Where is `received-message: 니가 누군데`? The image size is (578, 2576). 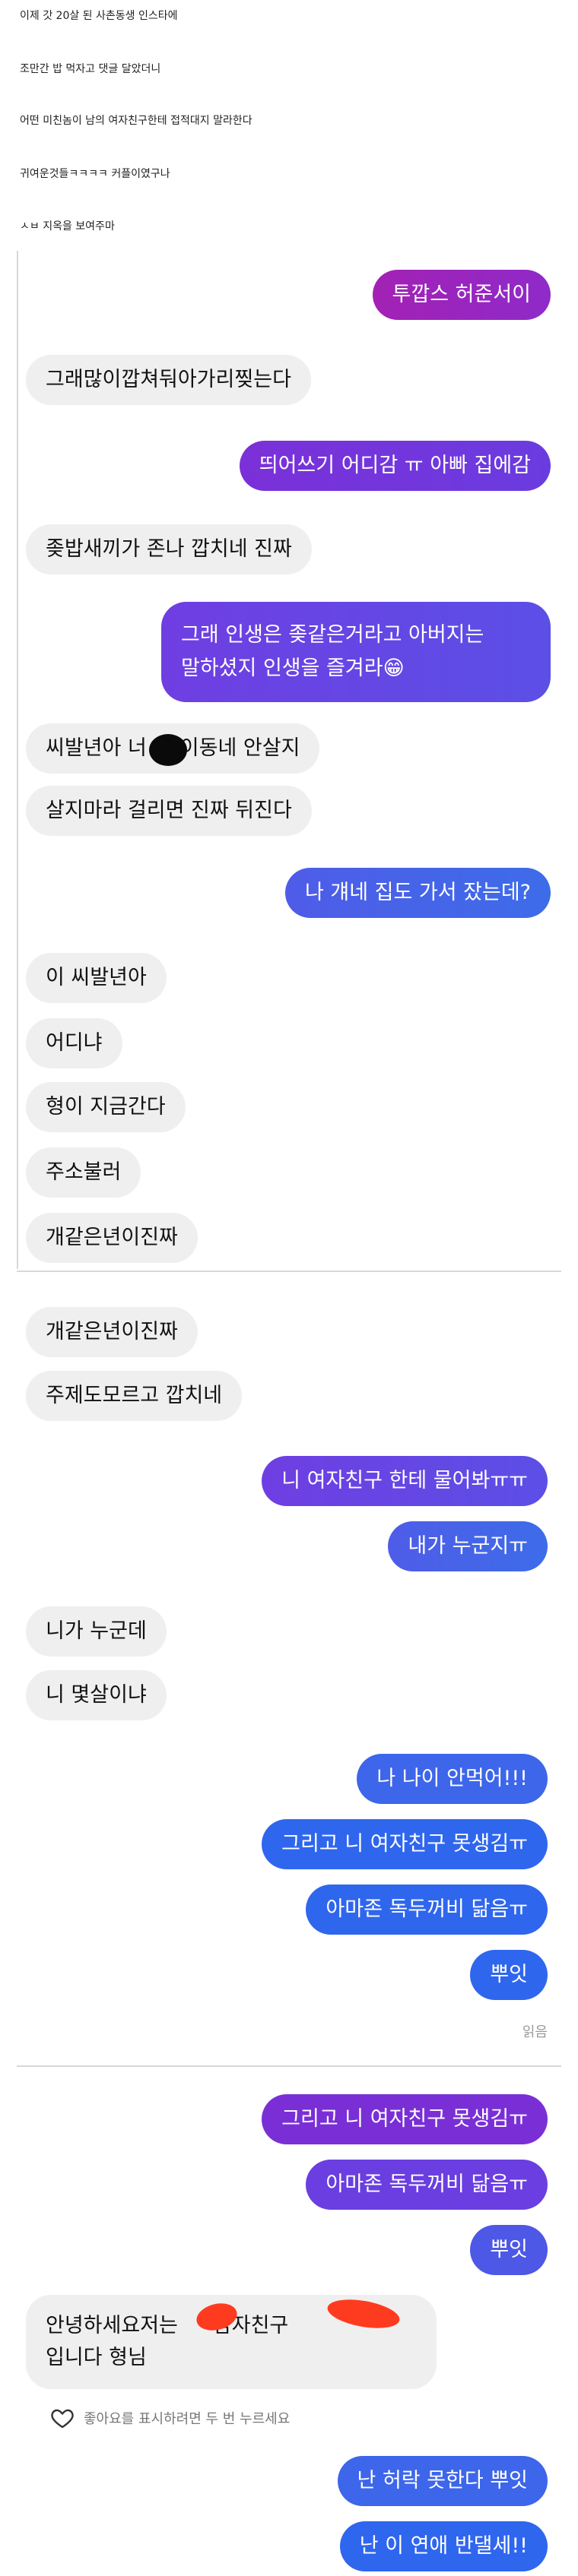 received-message: 니가 누군데 is located at coordinates (96, 1631).